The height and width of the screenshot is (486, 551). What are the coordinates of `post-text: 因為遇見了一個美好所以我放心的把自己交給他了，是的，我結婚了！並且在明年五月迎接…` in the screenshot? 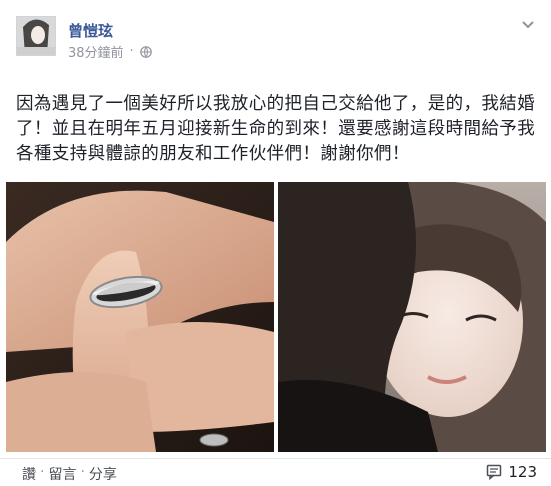 It's located at (276, 129).